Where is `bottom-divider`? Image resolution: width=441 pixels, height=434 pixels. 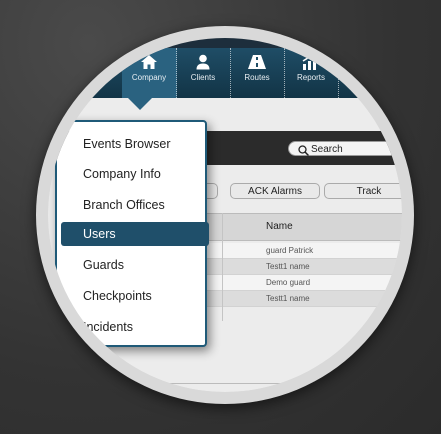
bottom-divider is located at coordinates (228, 383).